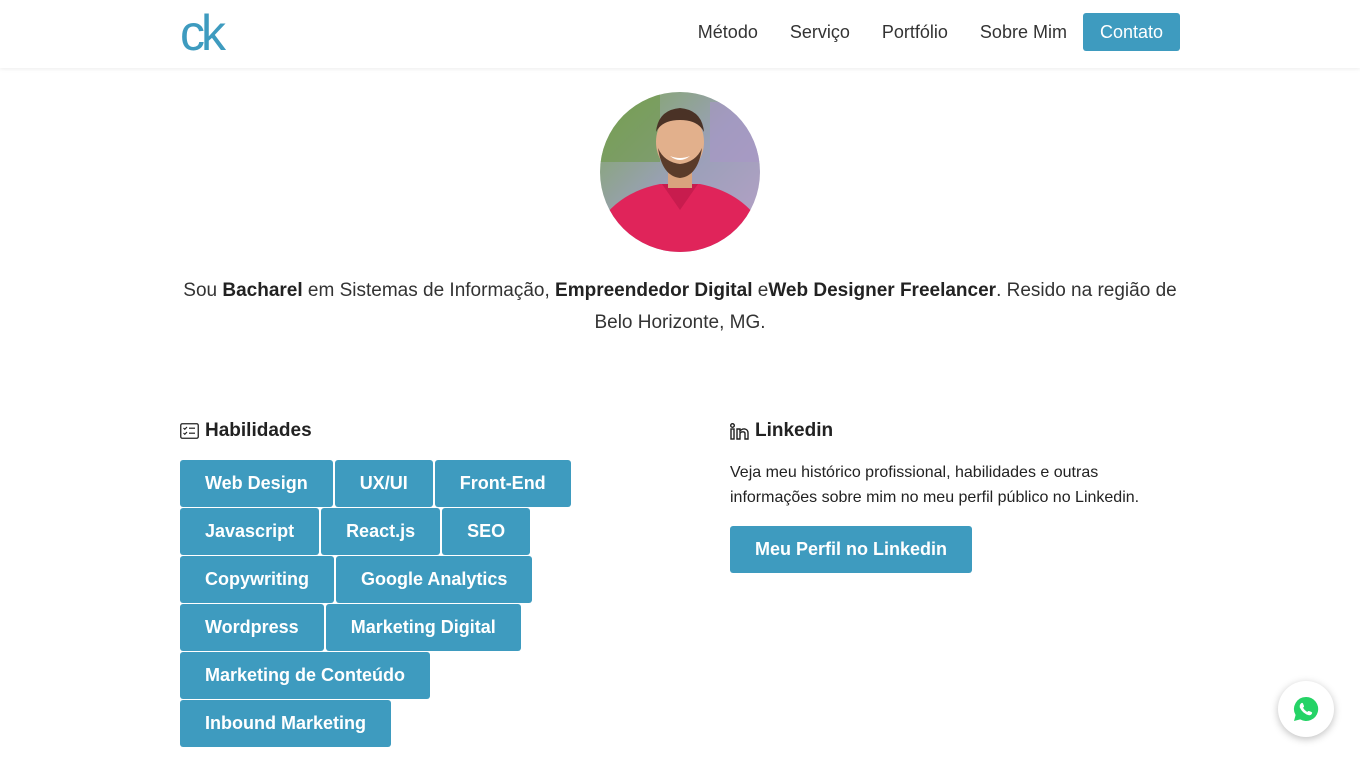 This screenshot has width=1360, height=763. Describe the element at coordinates (189, 431) in the screenshot. I see `checklist-icon` at that location.